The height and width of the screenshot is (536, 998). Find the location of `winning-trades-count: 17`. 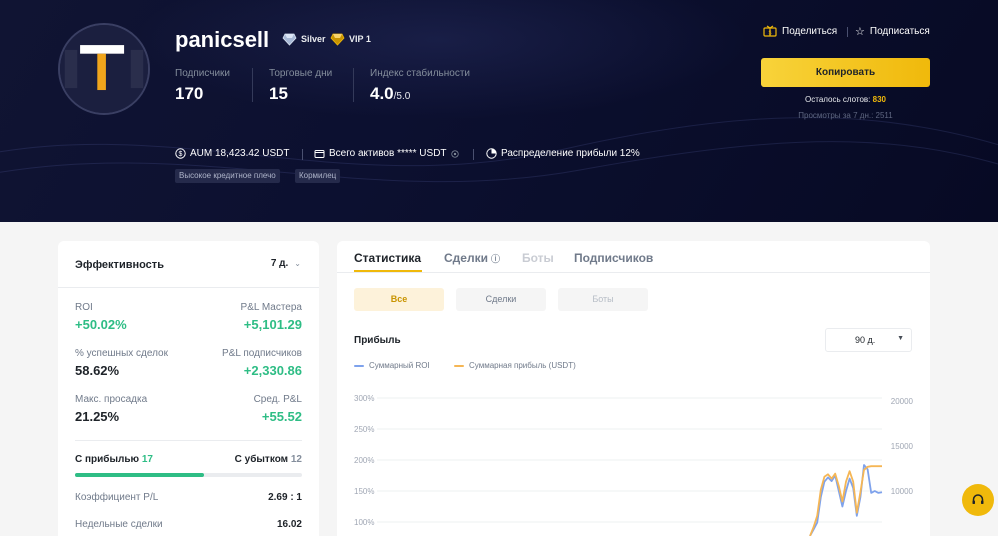

winning-trades-count: 17 is located at coordinates (147, 459).